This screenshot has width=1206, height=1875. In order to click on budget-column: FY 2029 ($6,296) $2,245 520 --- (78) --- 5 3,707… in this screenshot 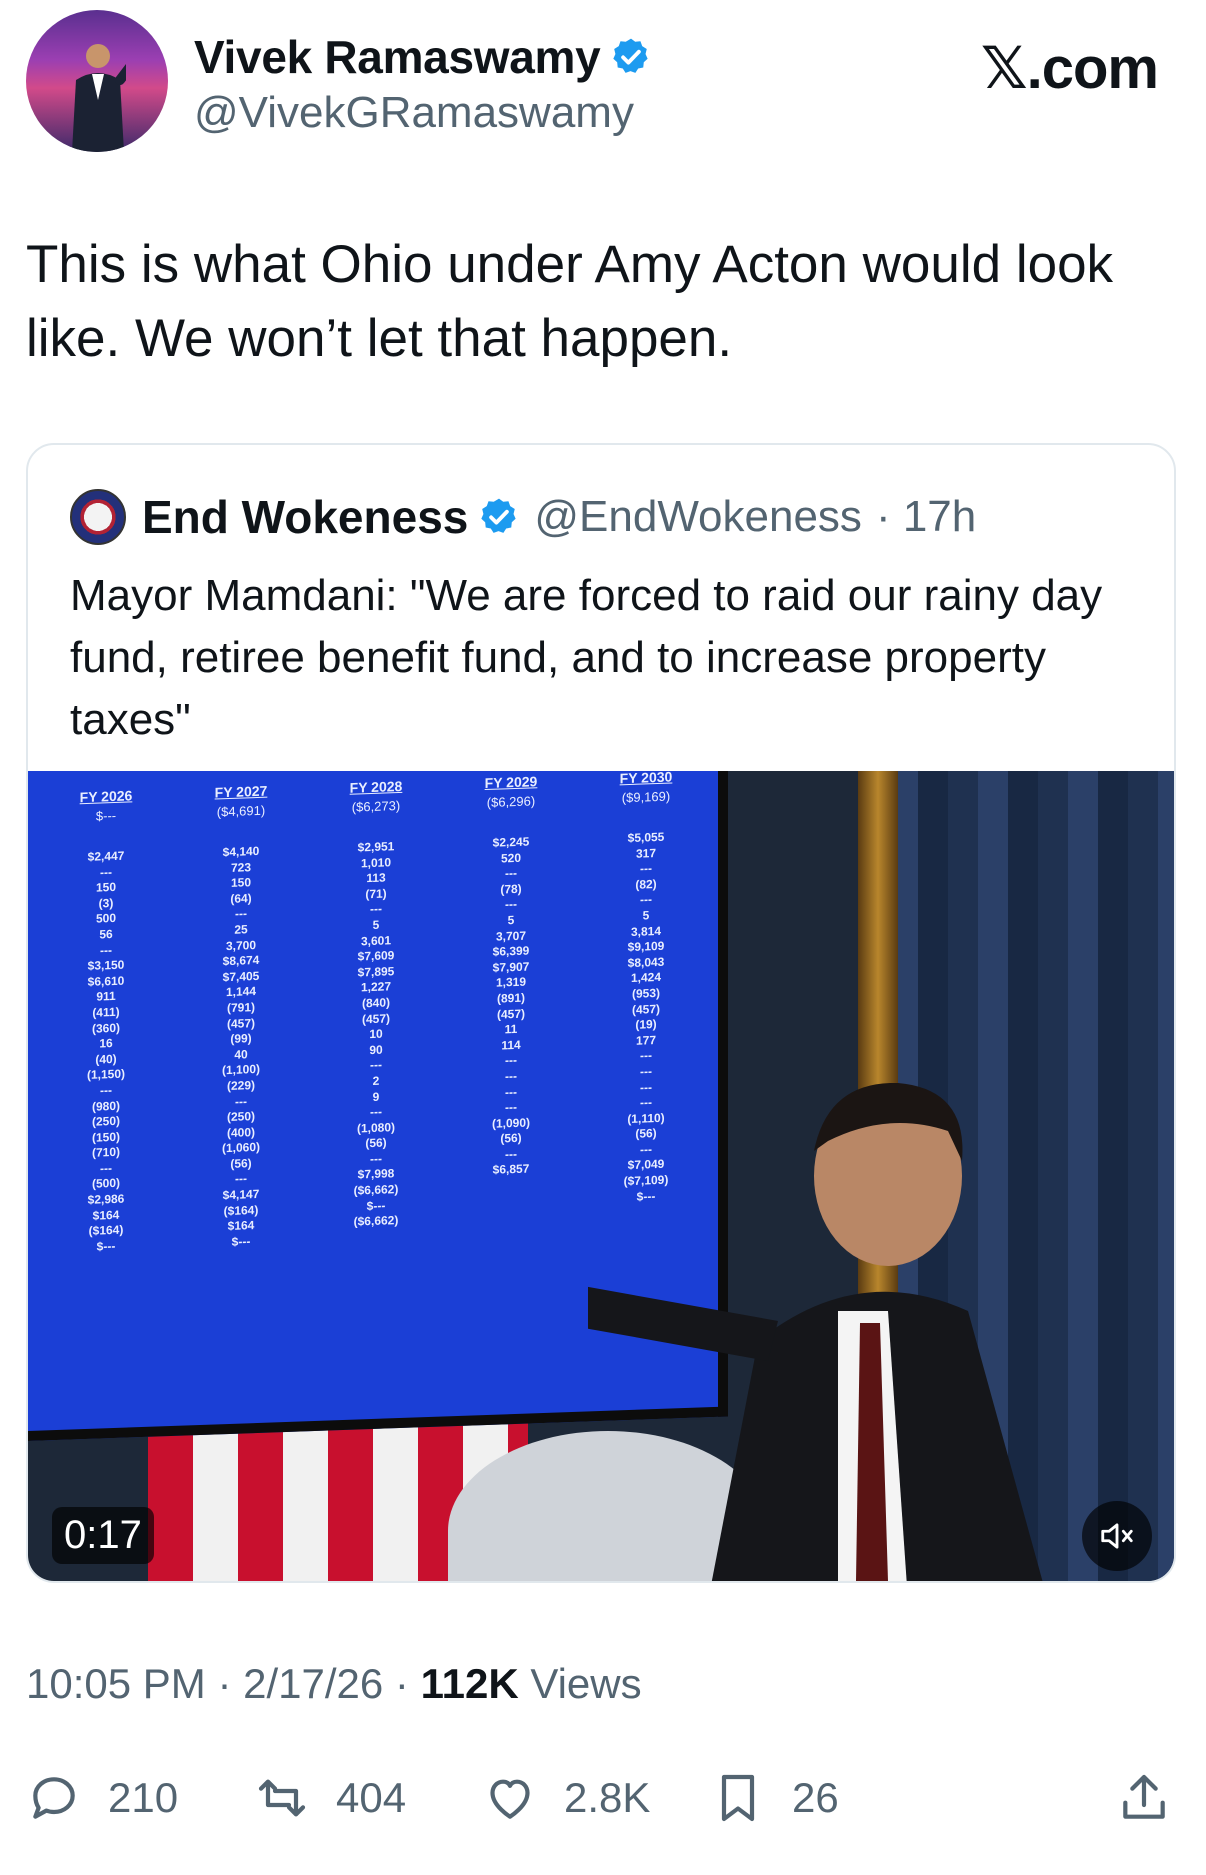, I will do `click(511, 1007)`.